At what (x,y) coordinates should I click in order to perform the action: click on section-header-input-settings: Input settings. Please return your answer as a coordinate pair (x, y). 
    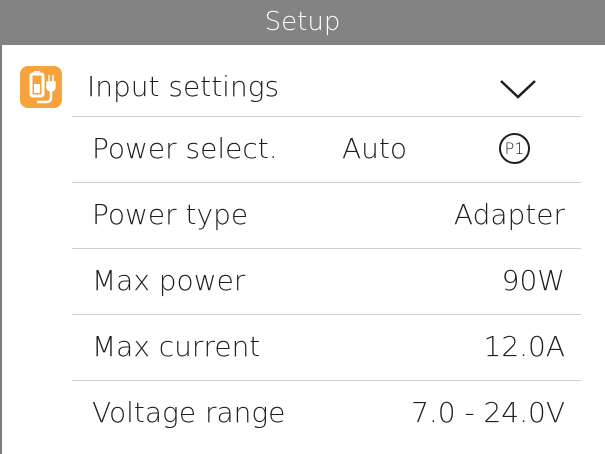
    Looking at the image, I should click on (302, 87).